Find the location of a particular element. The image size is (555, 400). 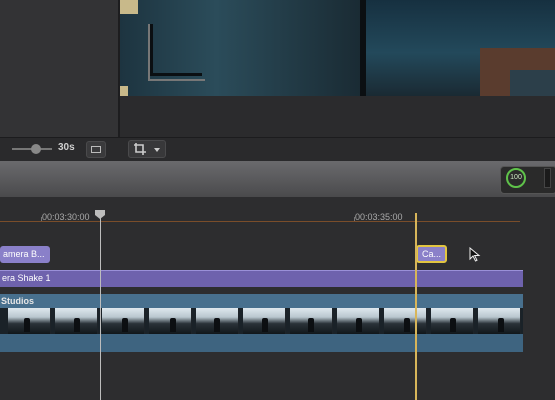

effect-clip: era Shake 1 is located at coordinates (261, 278).